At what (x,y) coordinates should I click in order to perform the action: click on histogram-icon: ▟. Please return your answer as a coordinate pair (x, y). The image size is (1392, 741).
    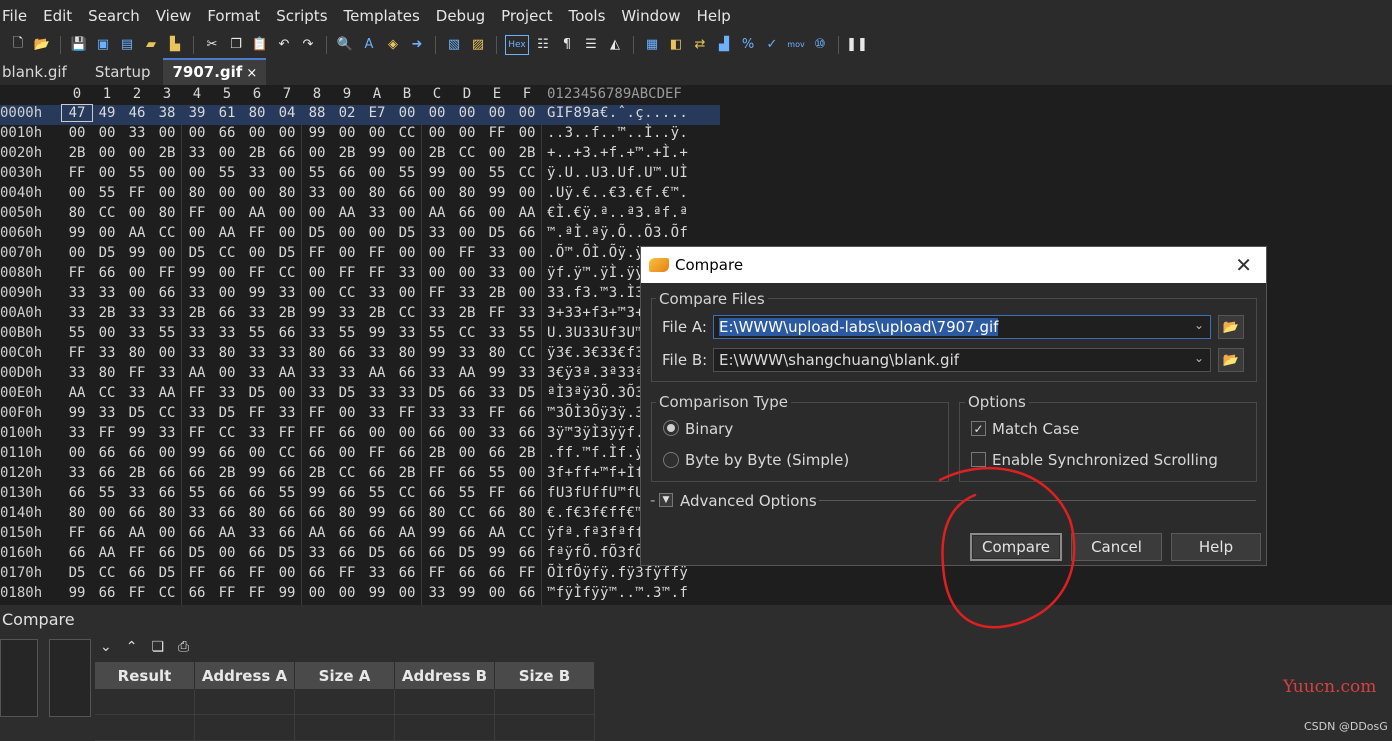
    Looking at the image, I should click on (724, 45).